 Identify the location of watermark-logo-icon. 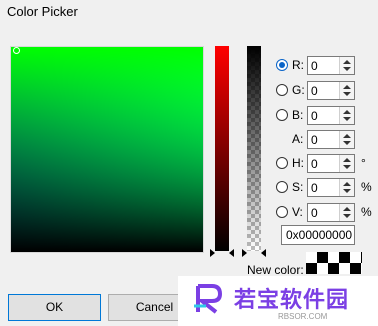
(208, 299).